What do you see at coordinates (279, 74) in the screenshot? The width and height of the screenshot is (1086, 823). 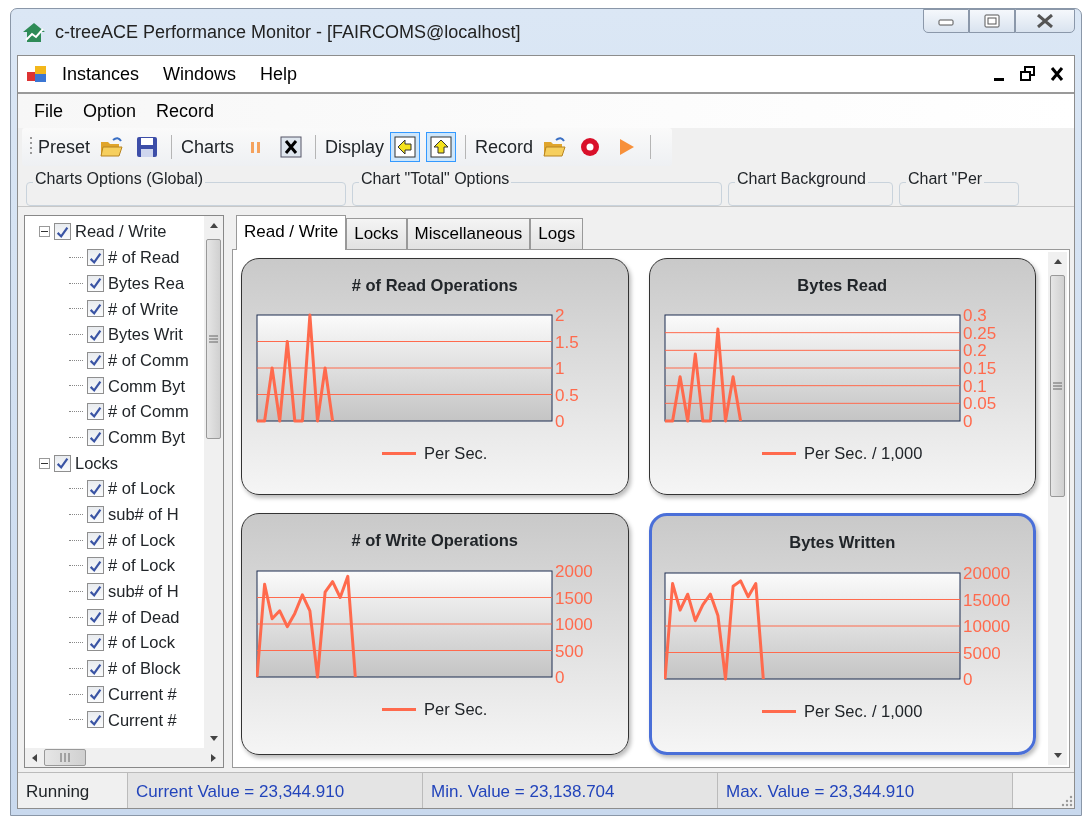 I see `menu-item: Help` at bounding box center [279, 74].